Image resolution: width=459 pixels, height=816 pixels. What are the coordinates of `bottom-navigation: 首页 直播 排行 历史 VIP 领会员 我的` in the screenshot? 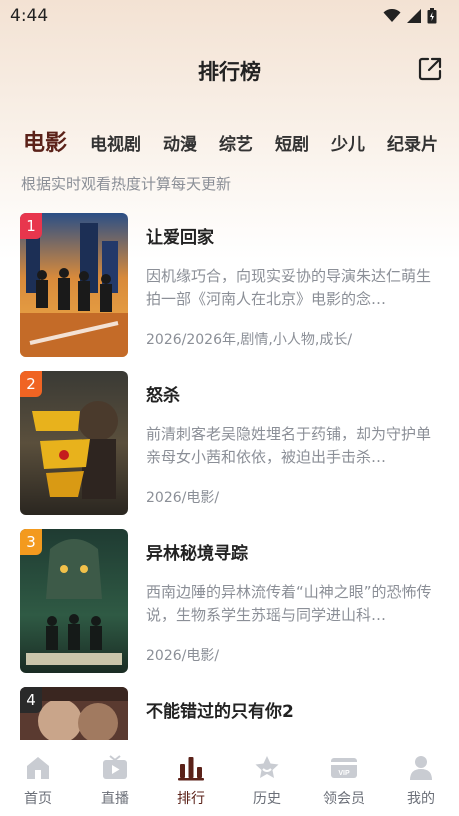 It's located at (229, 778).